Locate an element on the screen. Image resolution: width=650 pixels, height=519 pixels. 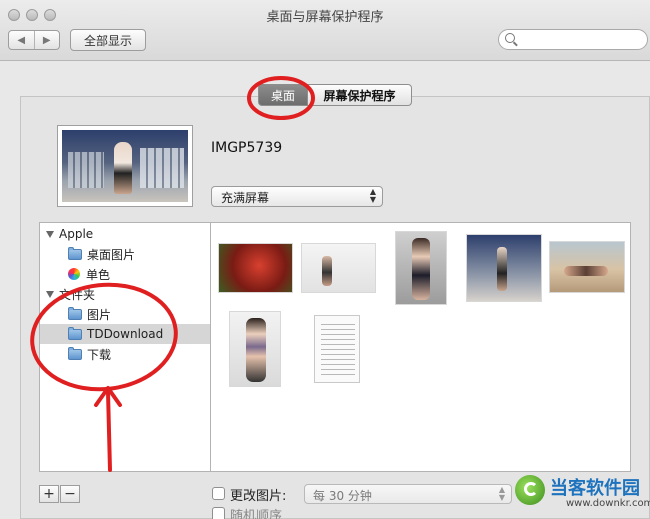
annotation-arrow-shaft is located at coordinates (109, 431).